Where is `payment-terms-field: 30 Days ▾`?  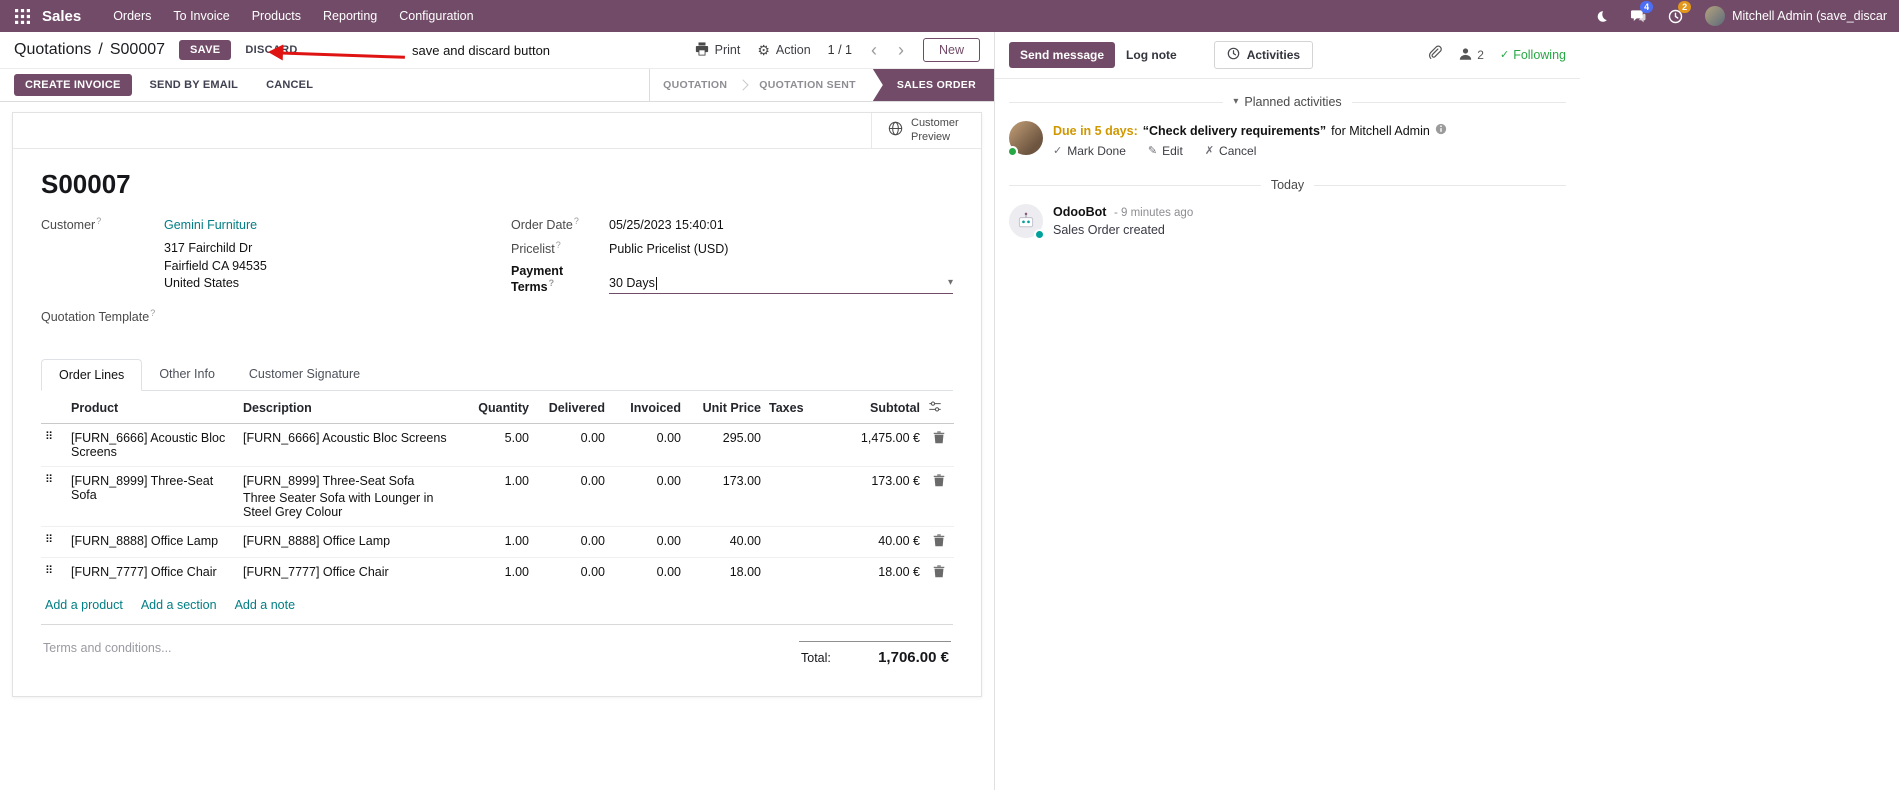 payment-terms-field: 30 Days ▾ is located at coordinates (781, 285).